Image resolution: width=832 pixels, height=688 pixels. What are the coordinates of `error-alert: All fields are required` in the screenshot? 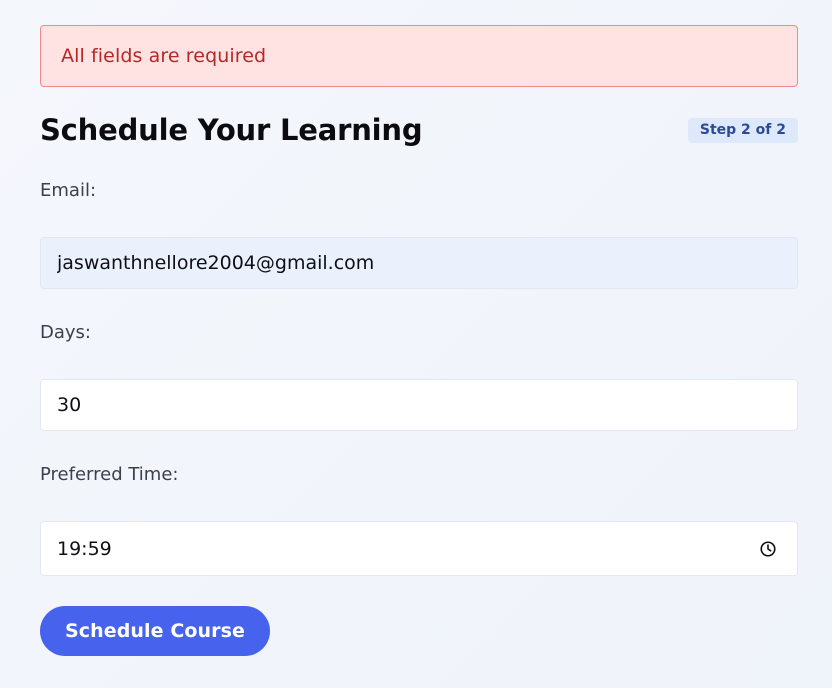 It's located at (419, 56).